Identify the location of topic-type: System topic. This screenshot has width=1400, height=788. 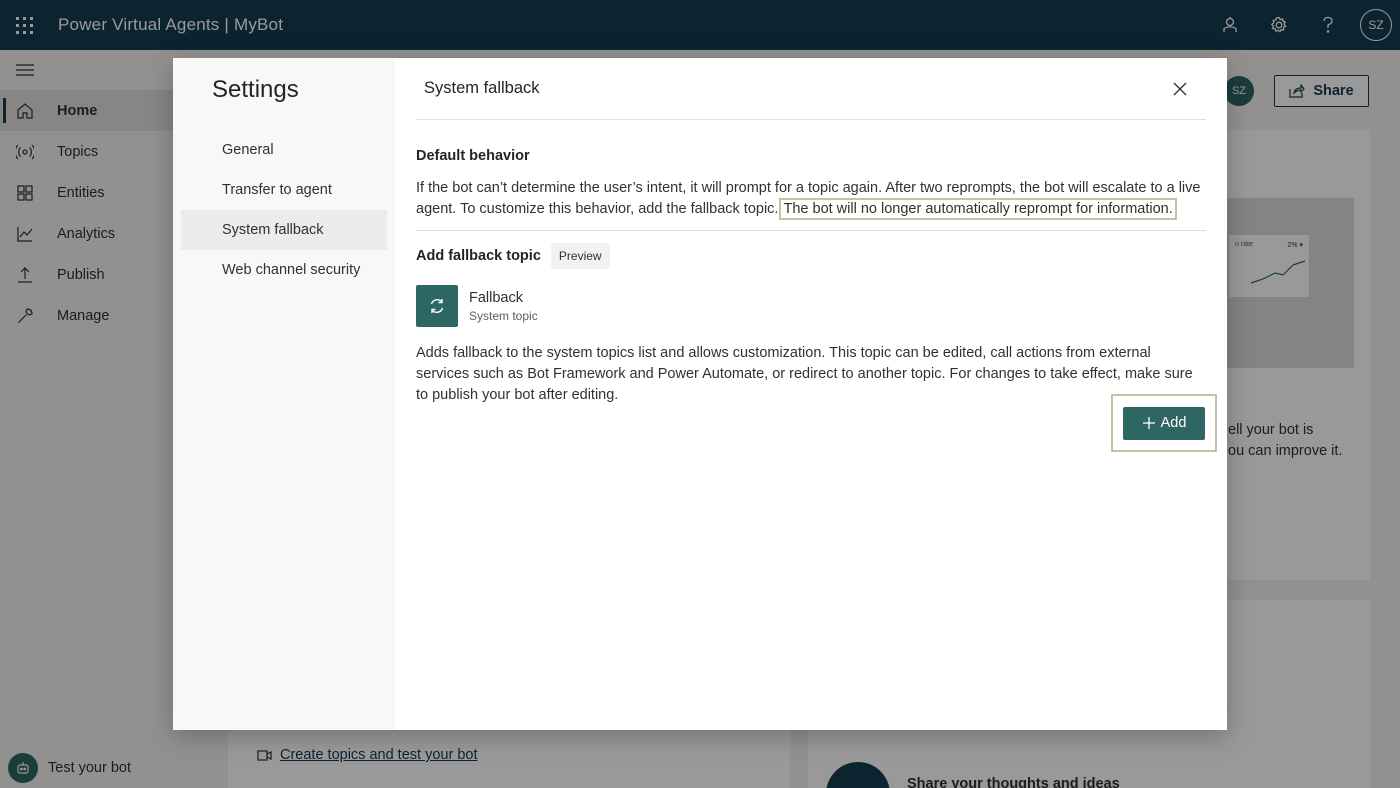
(503, 315).